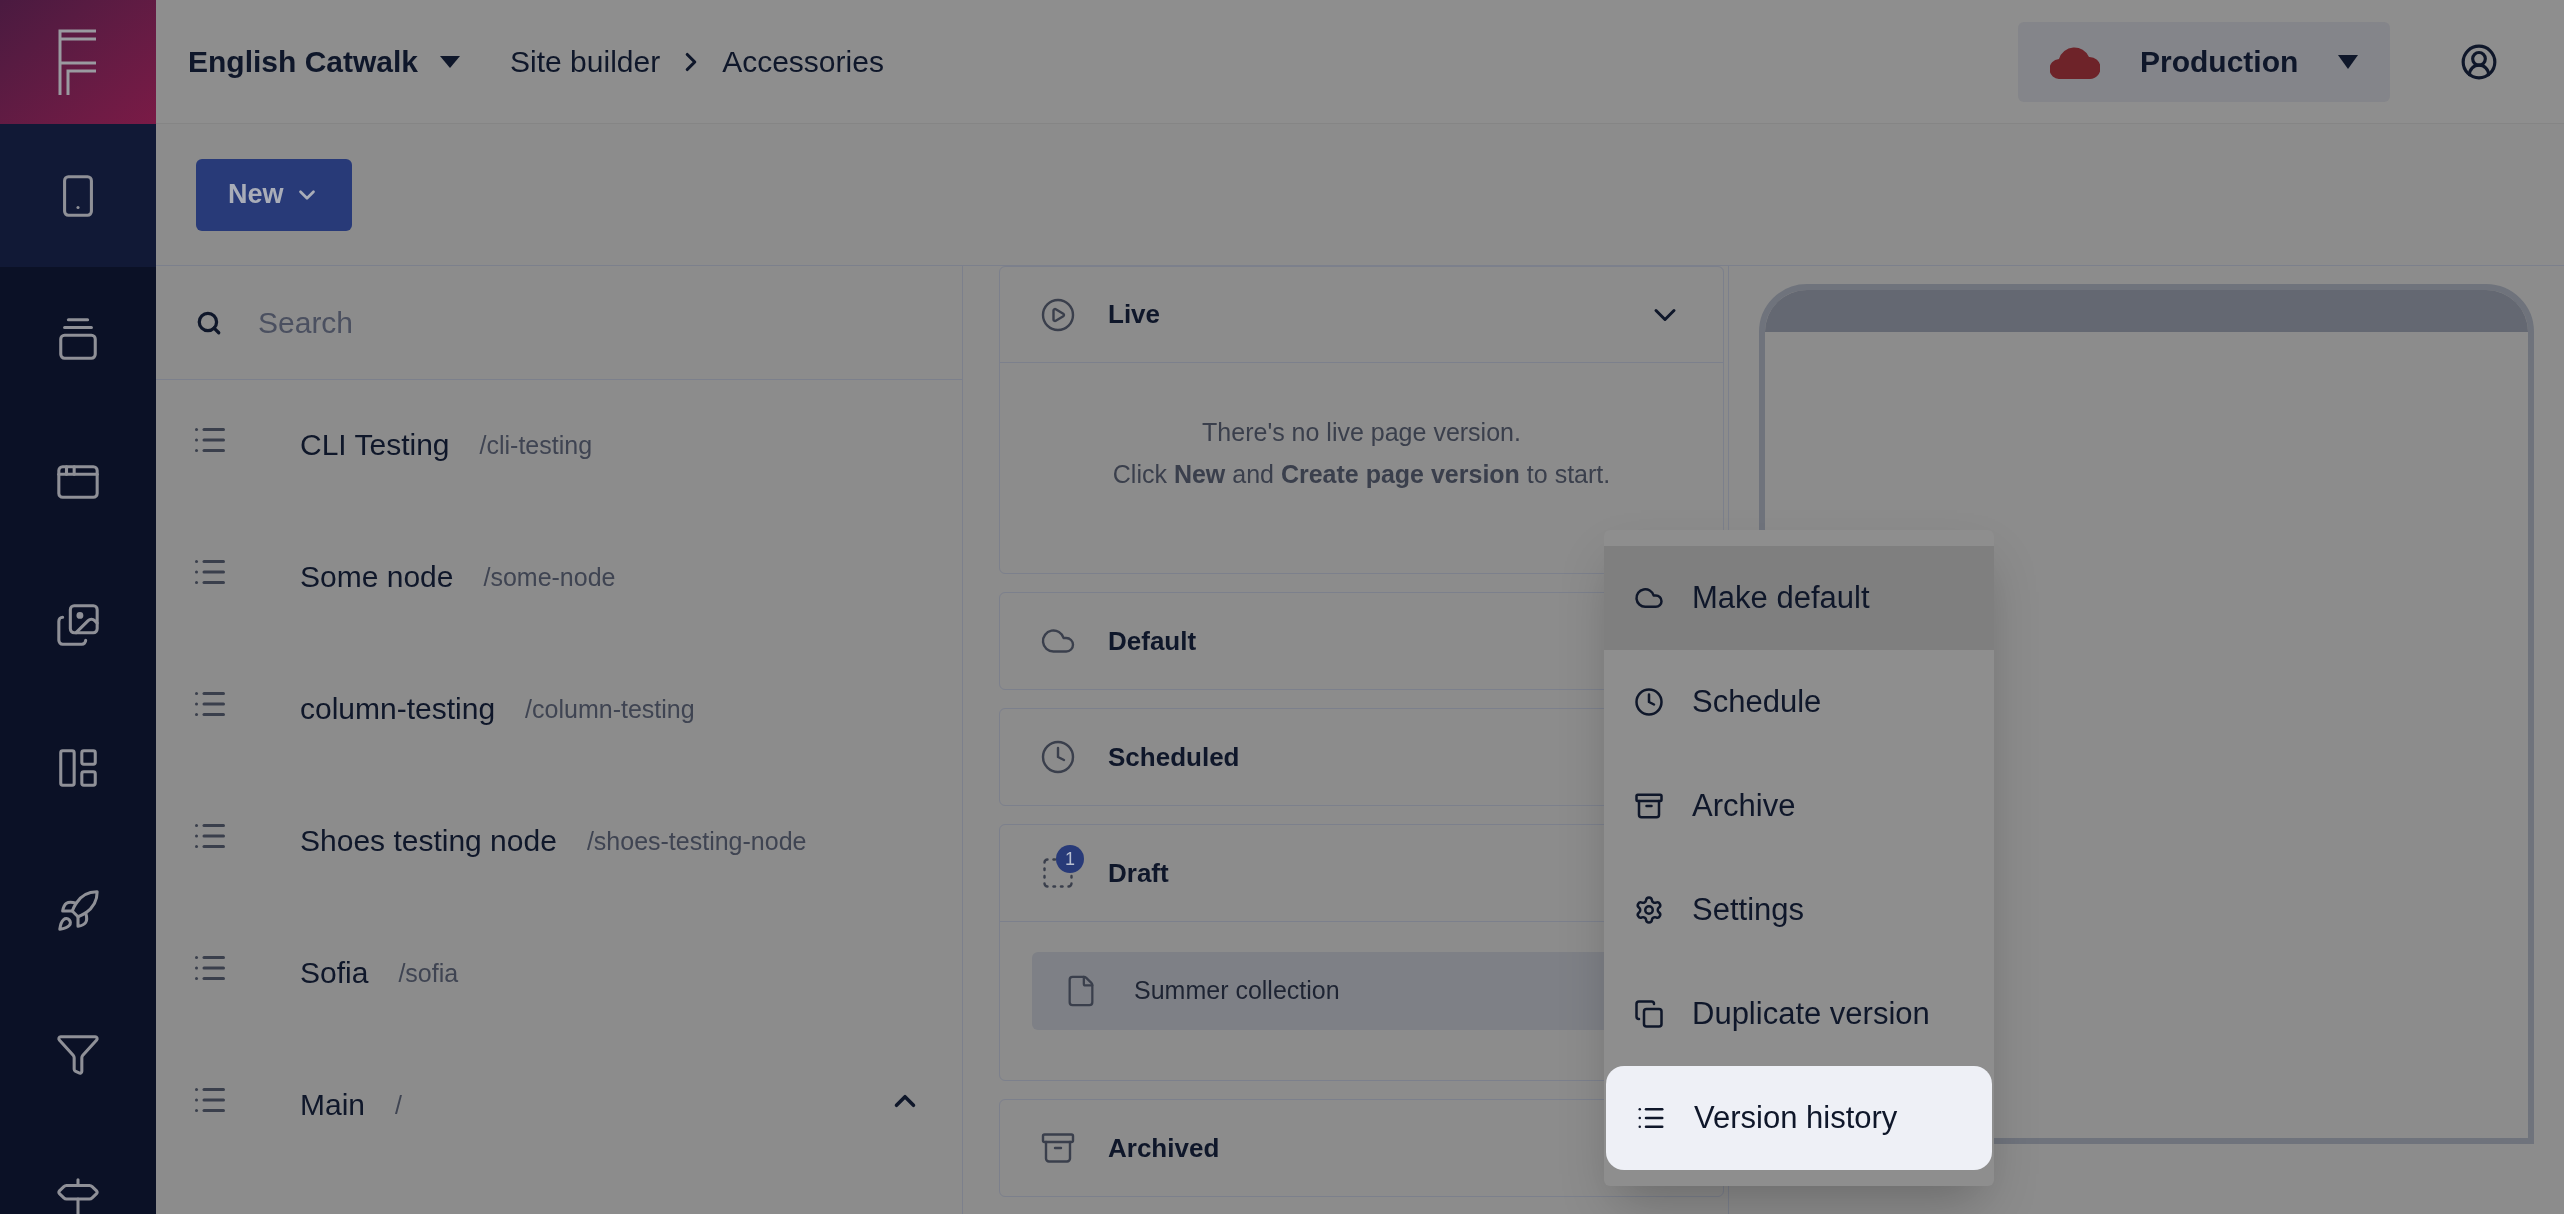 Image resolution: width=2564 pixels, height=1214 pixels. What do you see at coordinates (1649, 910) in the screenshot?
I see `settings-icon` at bounding box center [1649, 910].